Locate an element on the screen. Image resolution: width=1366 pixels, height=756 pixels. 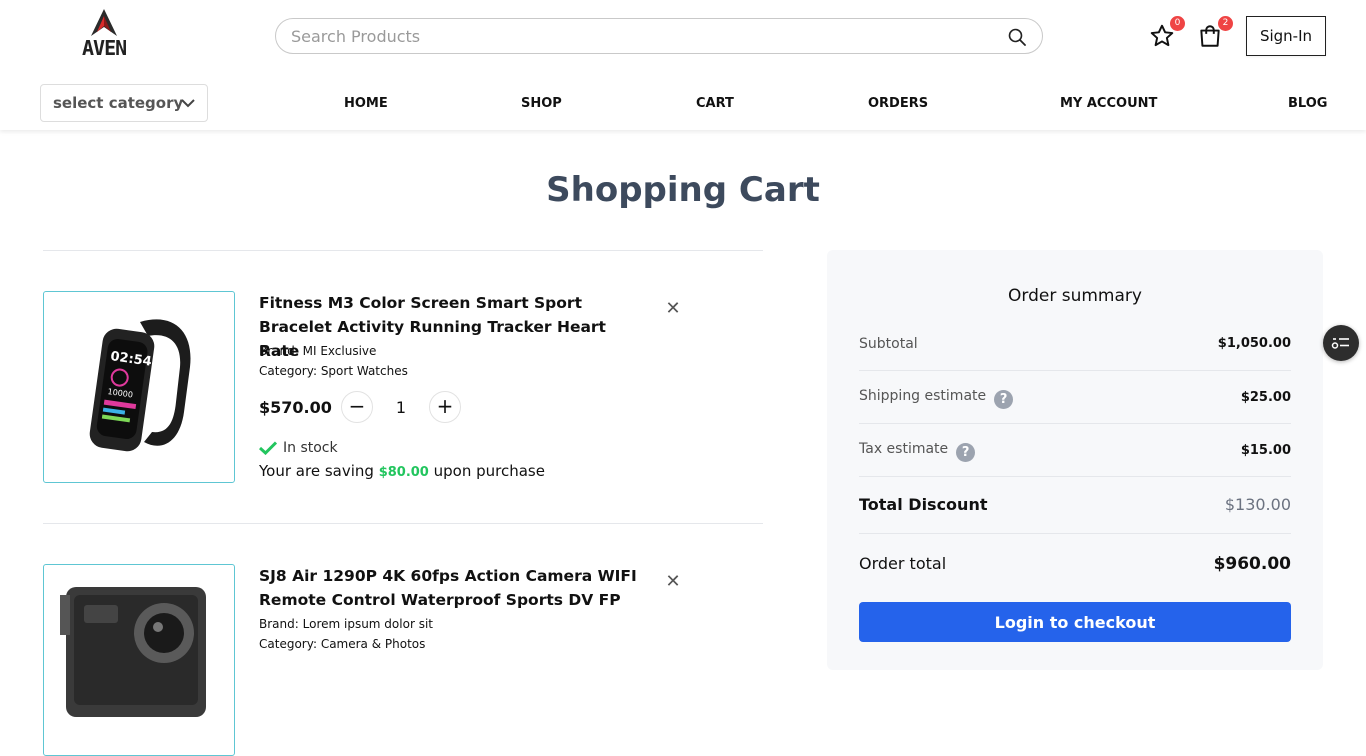
fitness-band-image: 02:54 10000 is located at coordinates (140, 385).